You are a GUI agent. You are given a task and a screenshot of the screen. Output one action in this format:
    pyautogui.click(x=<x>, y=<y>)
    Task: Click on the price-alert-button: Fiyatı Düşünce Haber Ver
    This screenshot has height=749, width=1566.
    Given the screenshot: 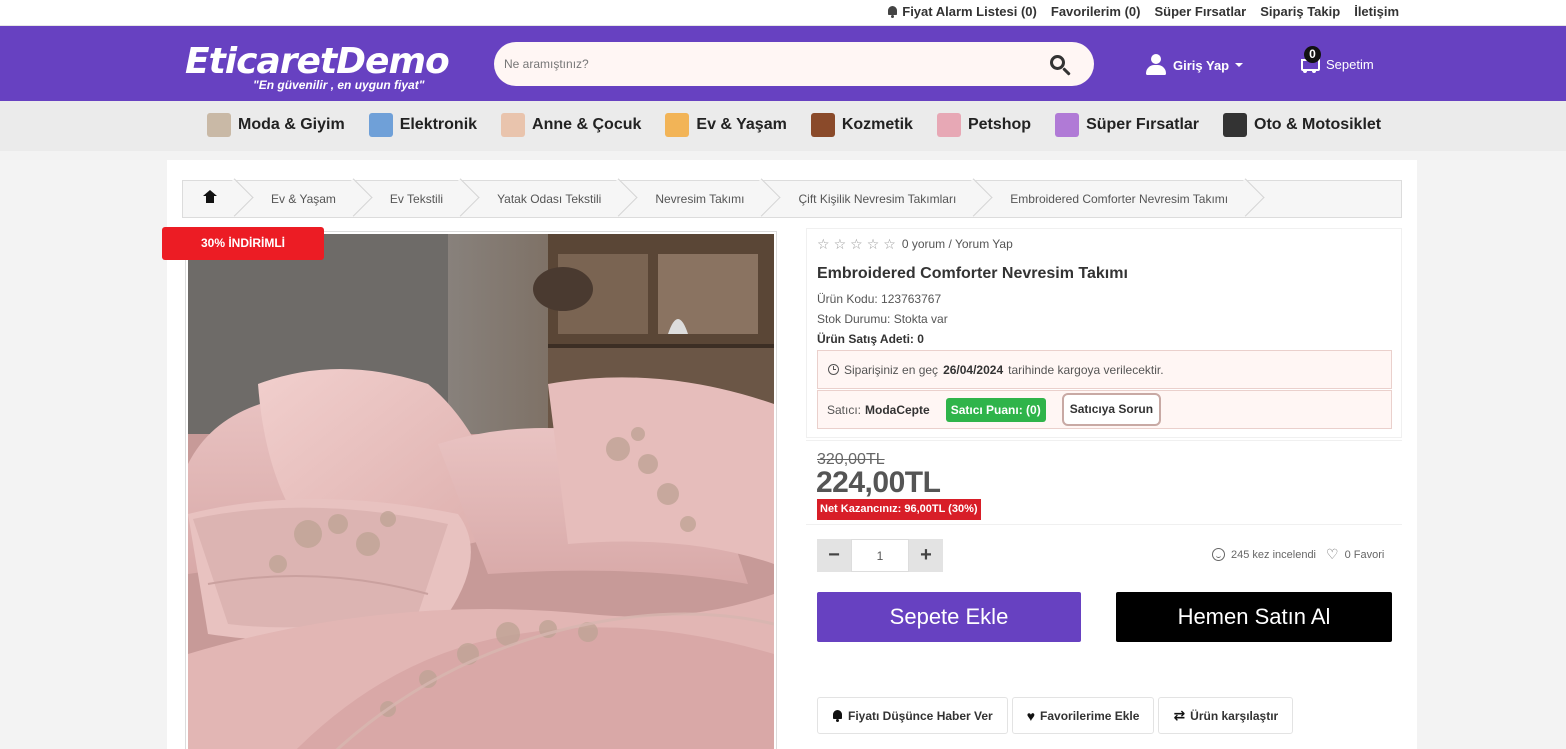 What is the action you would take?
    pyautogui.click(x=912, y=715)
    